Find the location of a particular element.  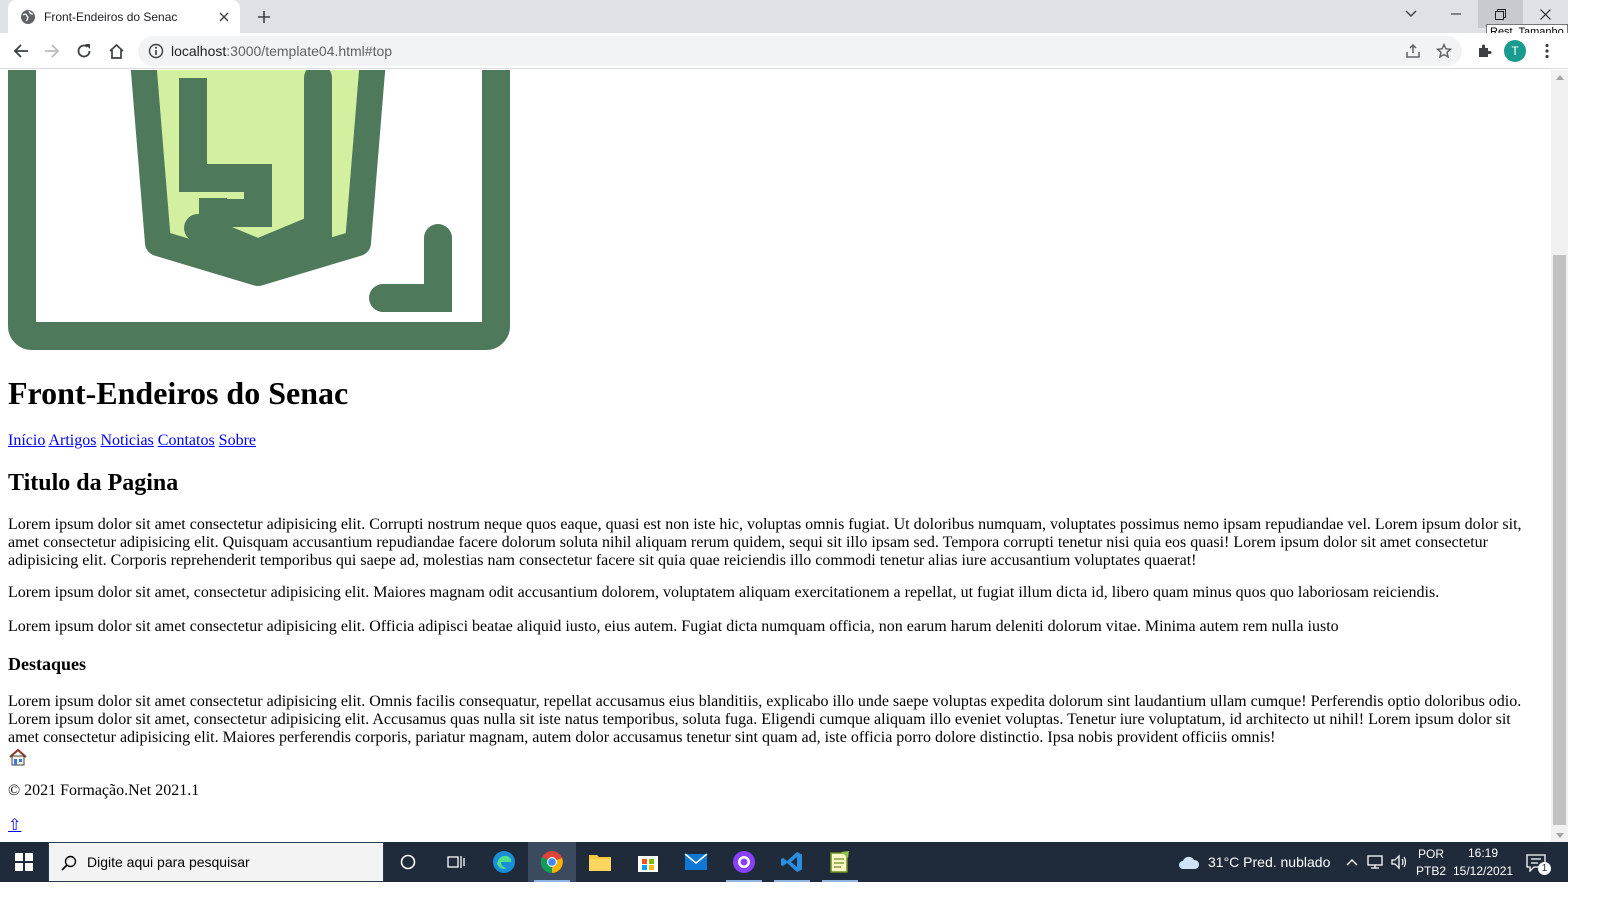

cloud-icon is located at coordinates (1189, 862).